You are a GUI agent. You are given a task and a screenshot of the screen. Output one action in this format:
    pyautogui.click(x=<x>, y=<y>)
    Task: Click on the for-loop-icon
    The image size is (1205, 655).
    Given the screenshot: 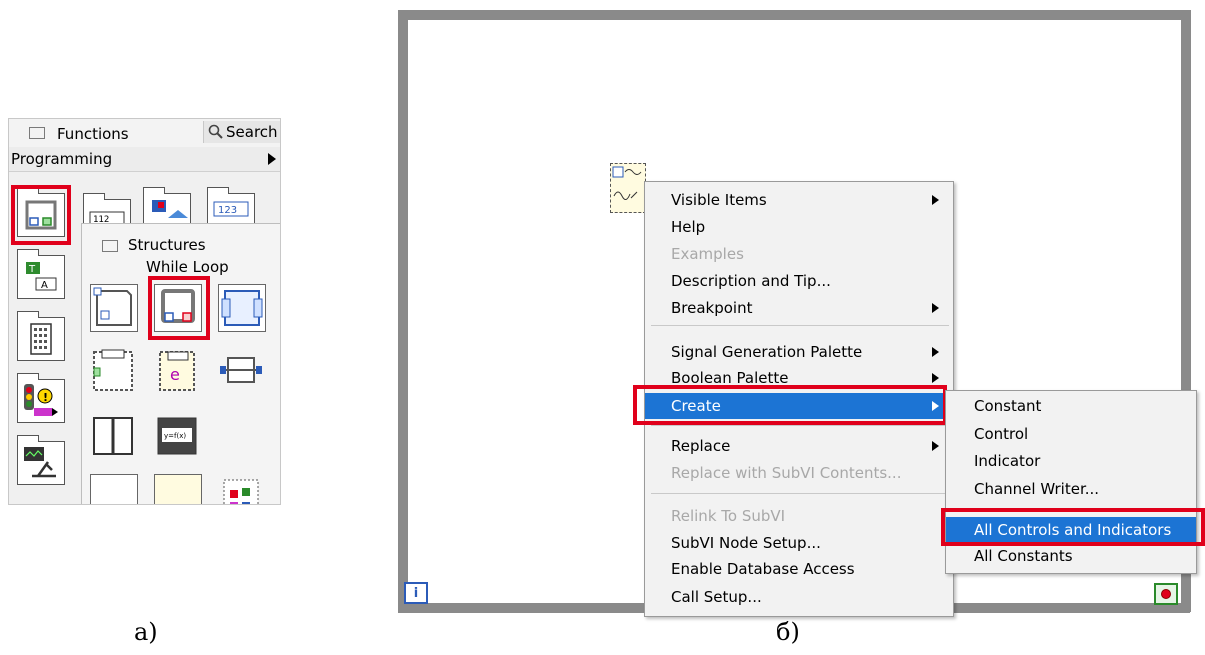 What is the action you would take?
    pyautogui.click(x=112, y=306)
    